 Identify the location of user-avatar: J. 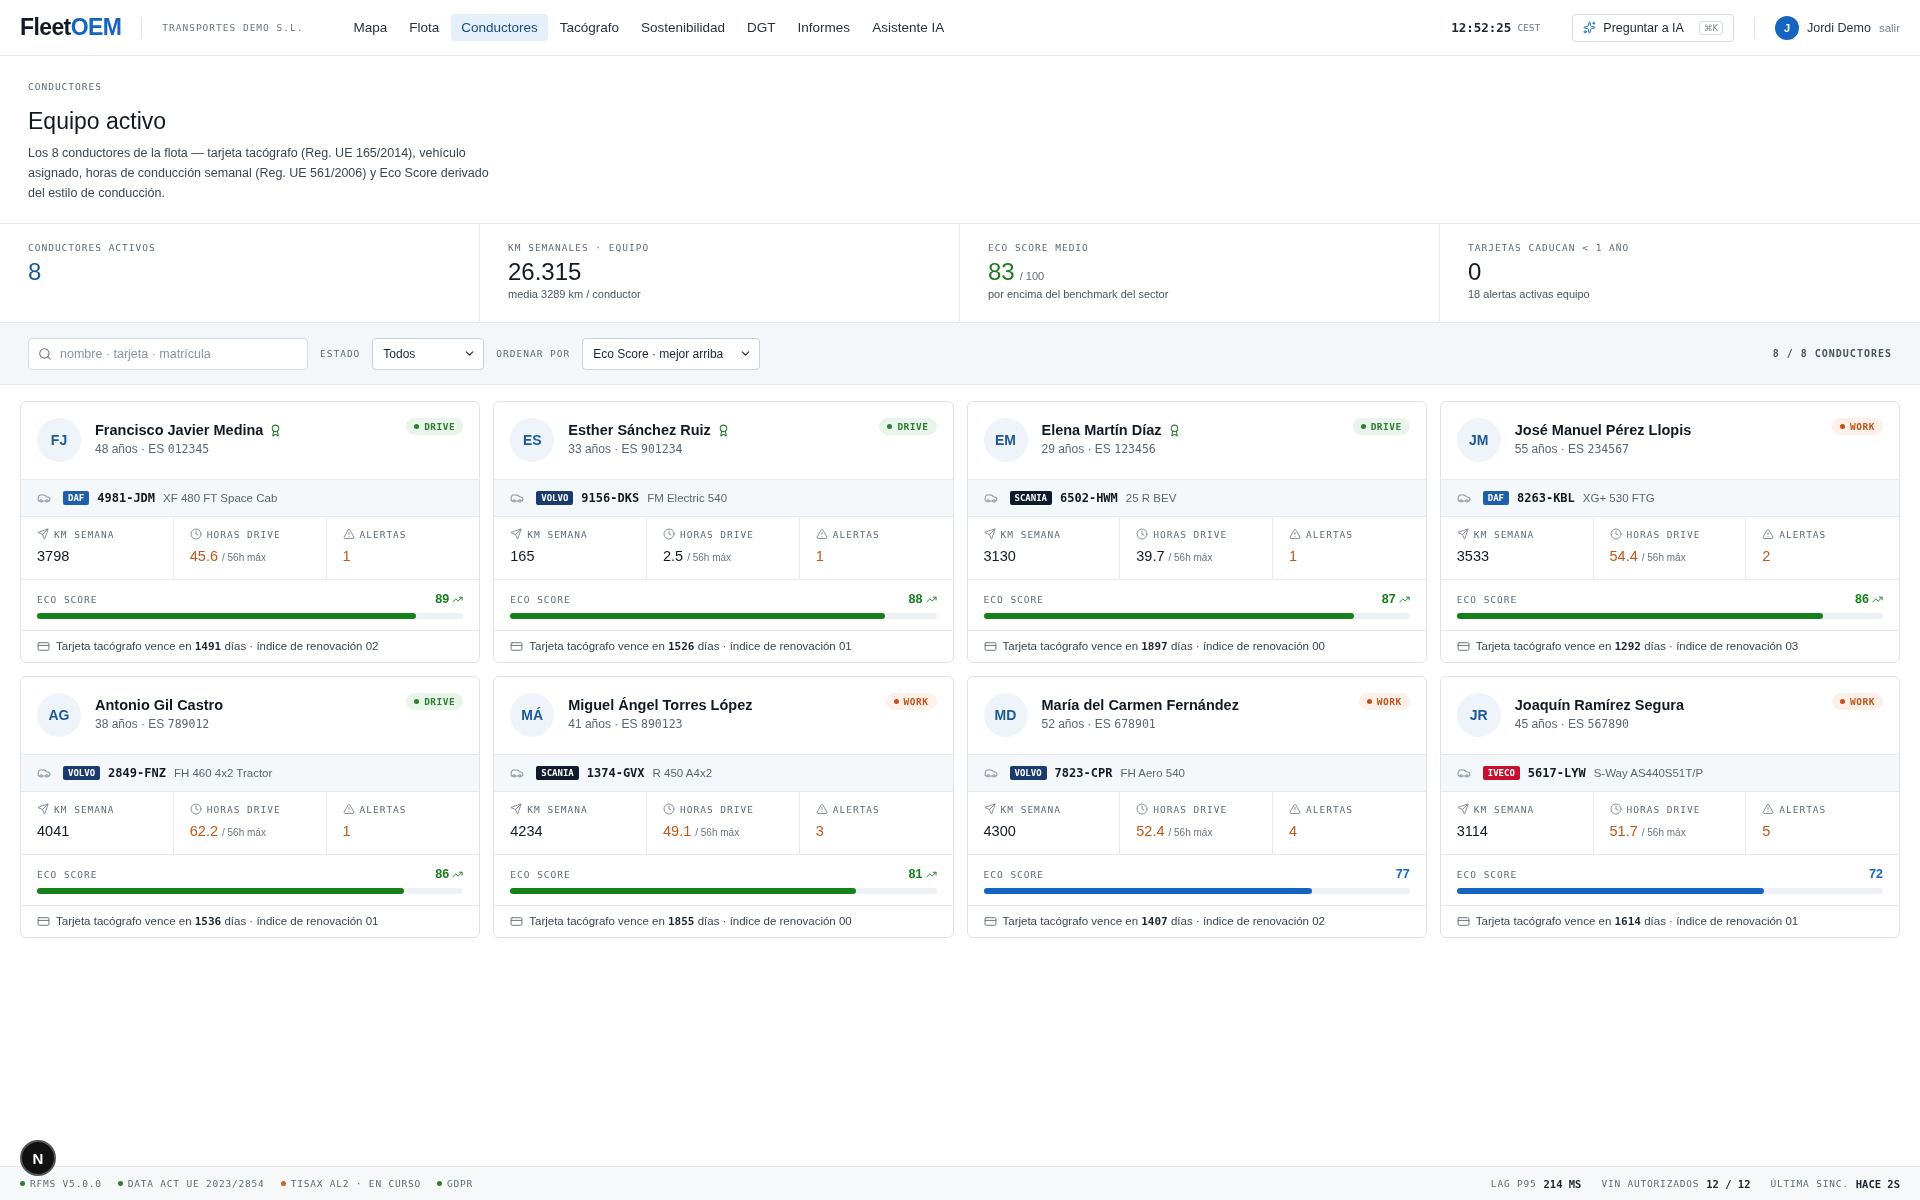
(1787, 27).